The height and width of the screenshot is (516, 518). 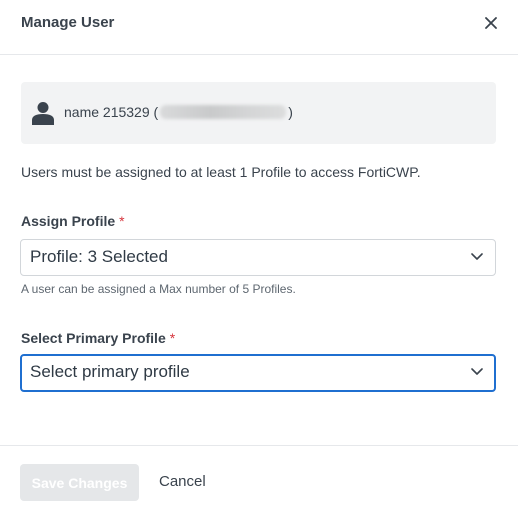 I want to click on primary-profile-placeholder: Select primary profile, so click(x=110, y=371).